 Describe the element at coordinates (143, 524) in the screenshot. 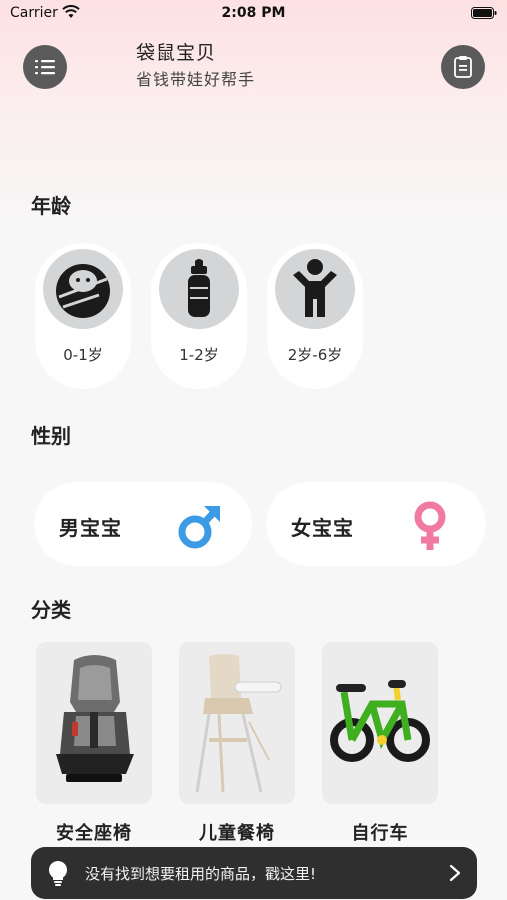

I see `gender-option-boy: 男宝宝` at that location.